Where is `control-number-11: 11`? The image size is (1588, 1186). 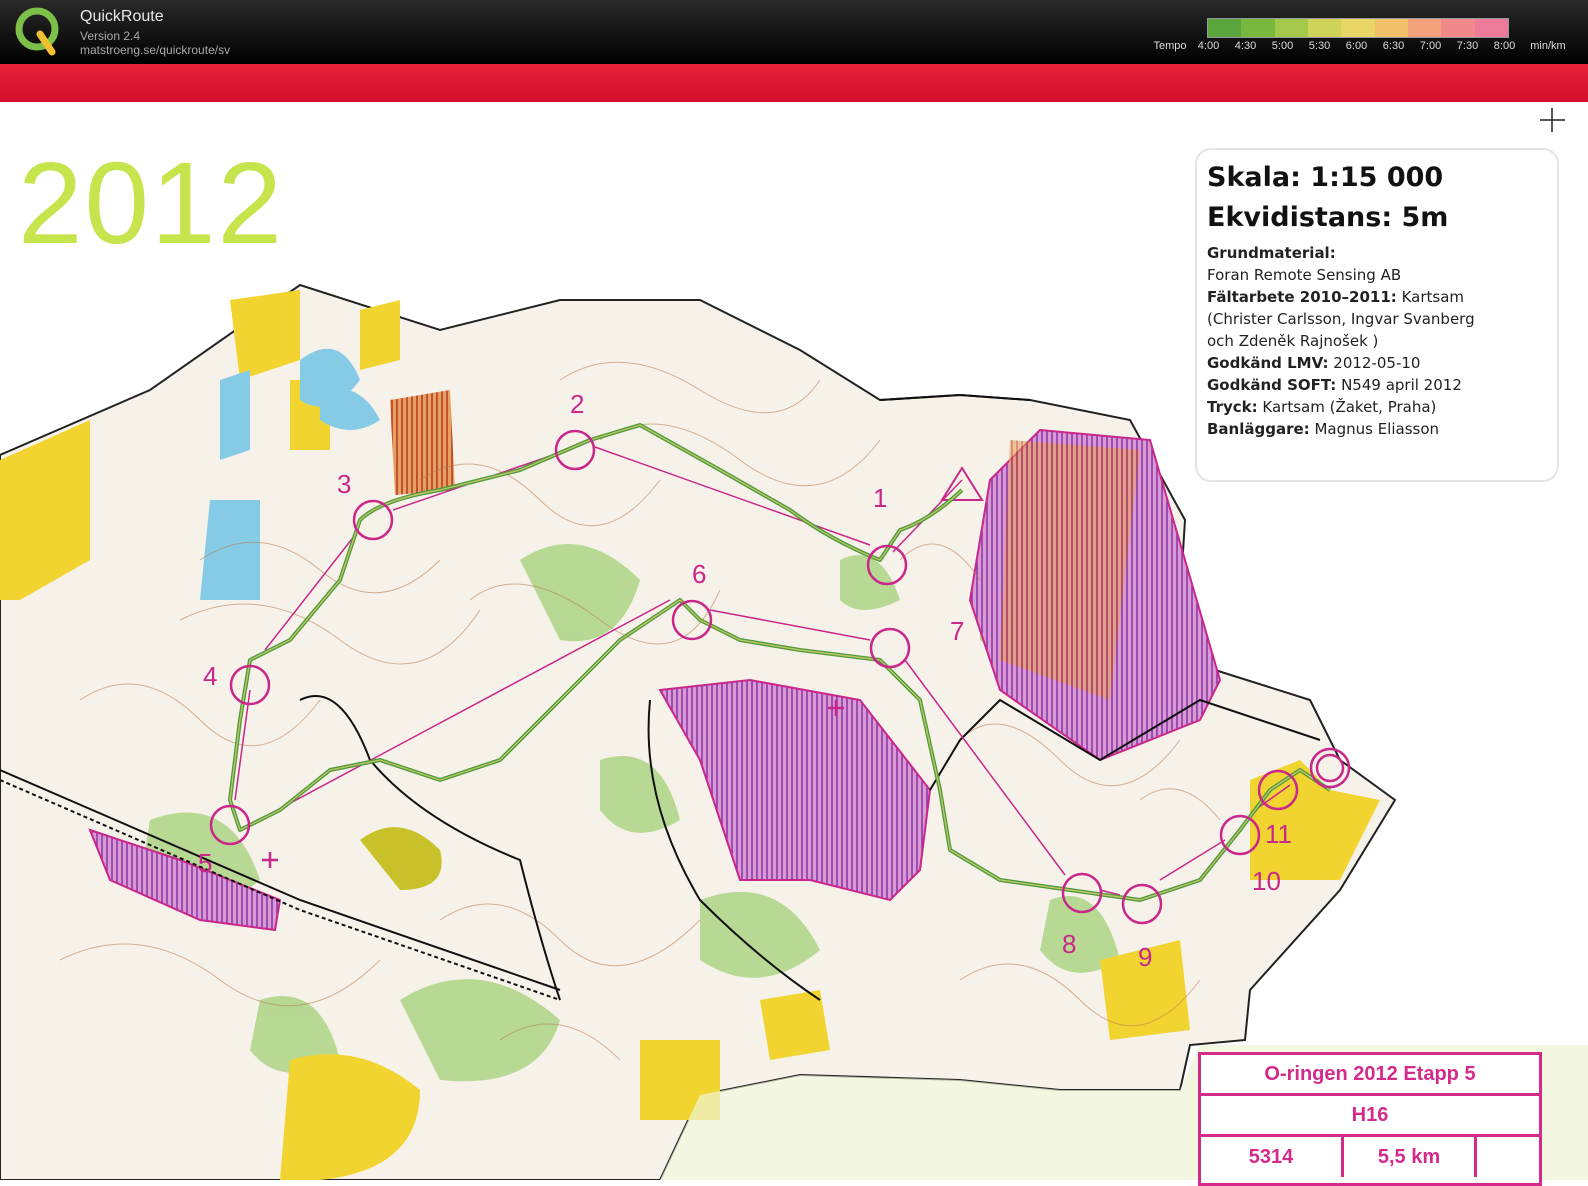
control-number-11: 11 is located at coordinates (1278, 834).